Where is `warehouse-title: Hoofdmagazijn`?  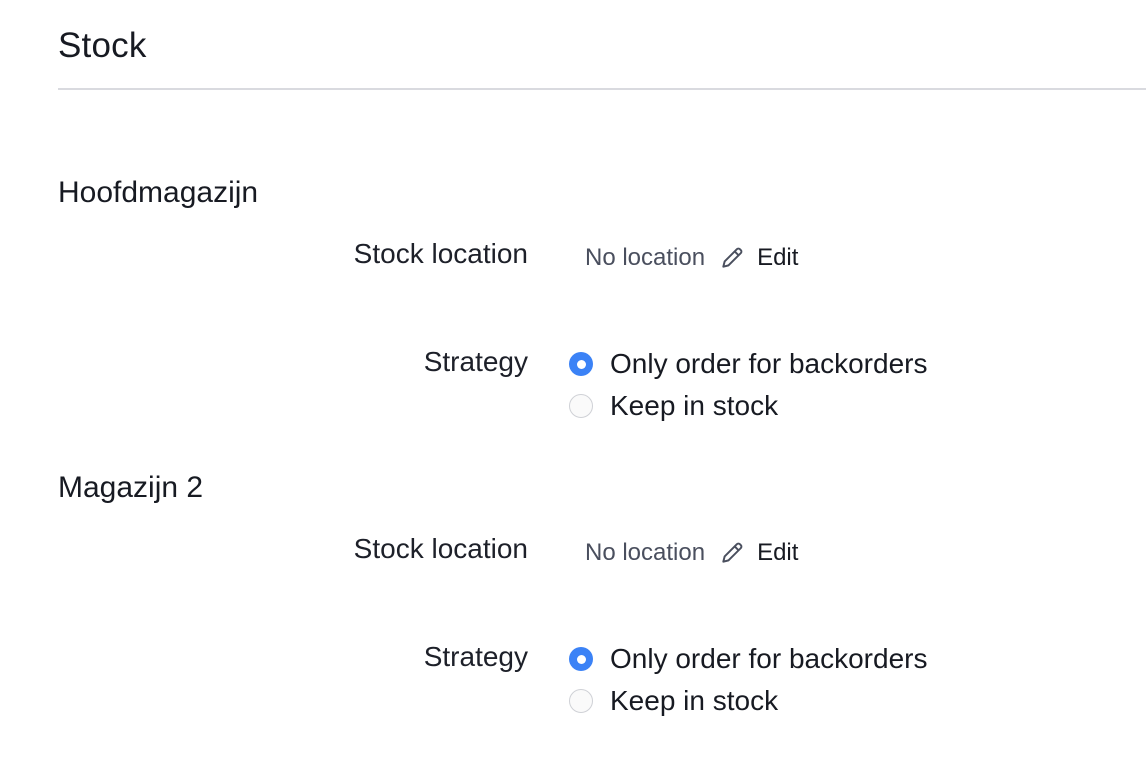 warehouse-title: Hoofdmagazijn is located at coordinates (158, 192).